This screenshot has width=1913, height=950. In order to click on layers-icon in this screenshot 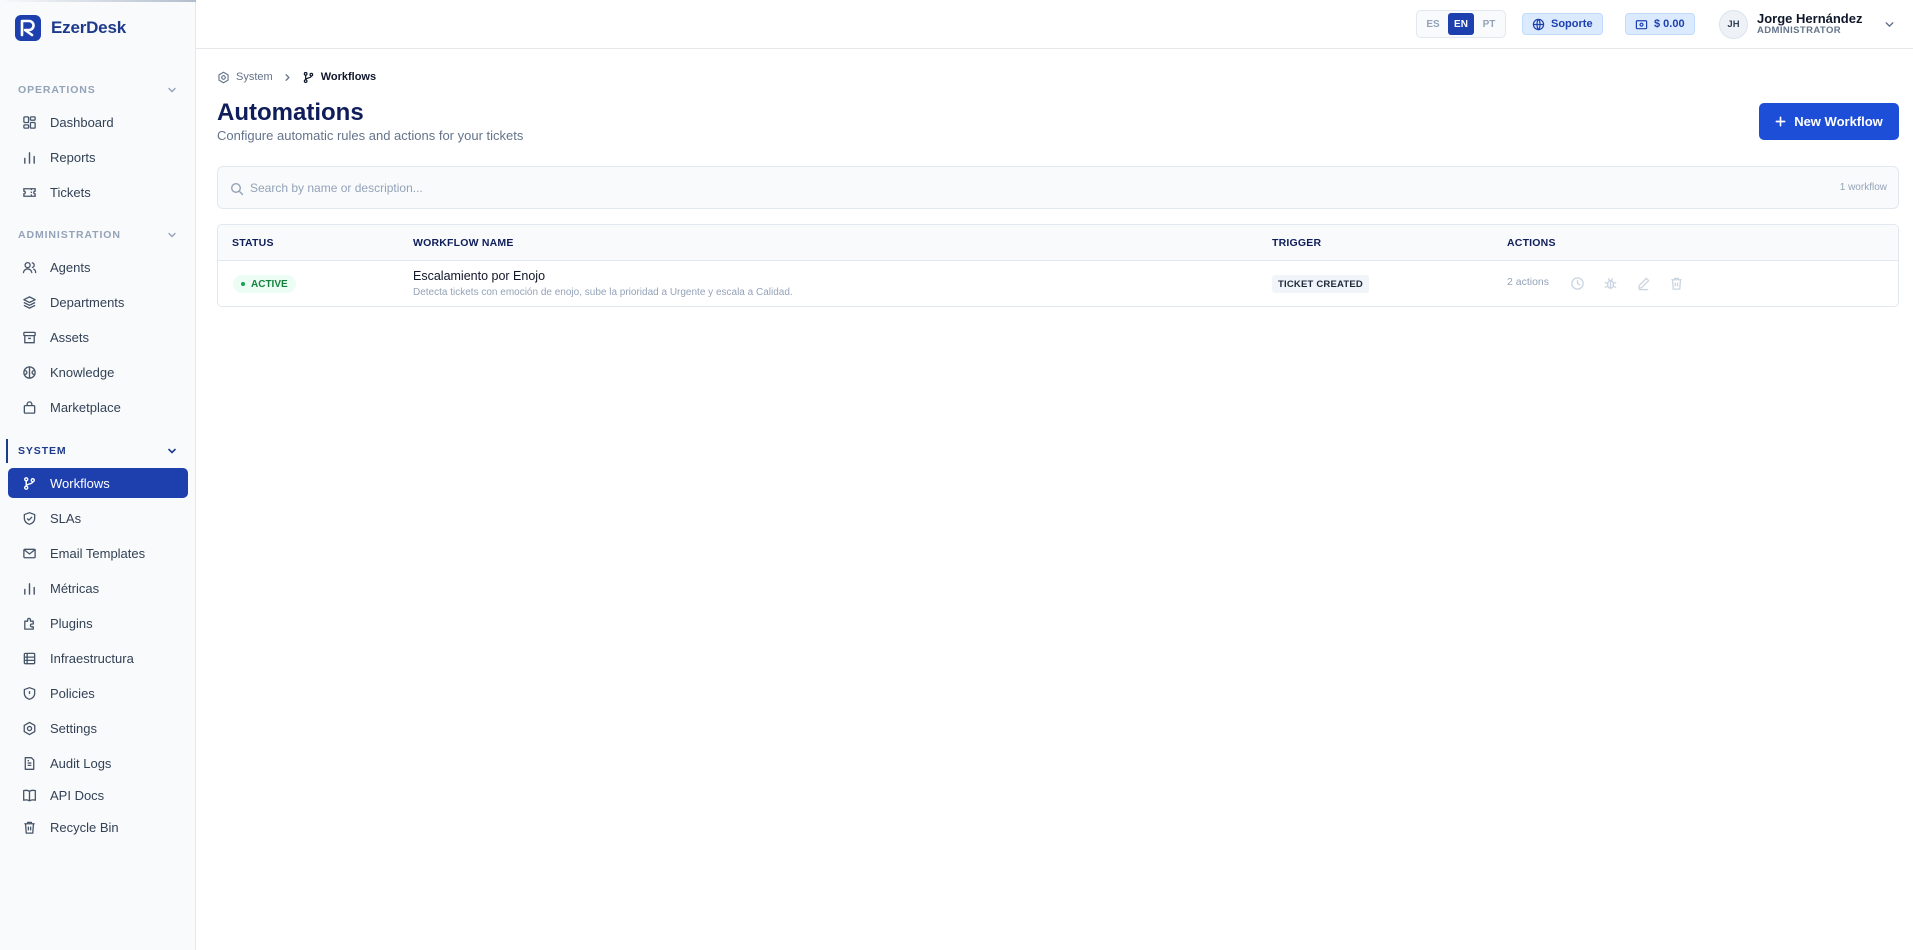, I will do `click(29, 302)`.